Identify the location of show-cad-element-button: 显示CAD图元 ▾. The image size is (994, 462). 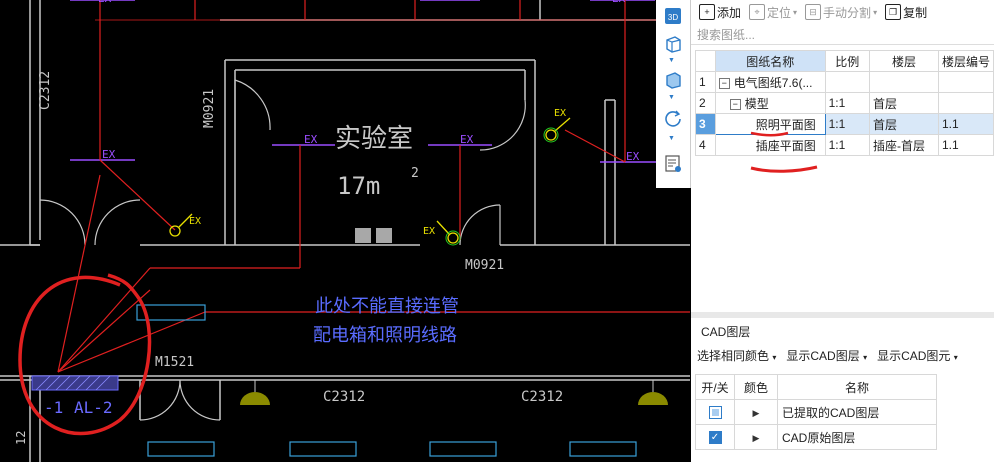
(917, 355).